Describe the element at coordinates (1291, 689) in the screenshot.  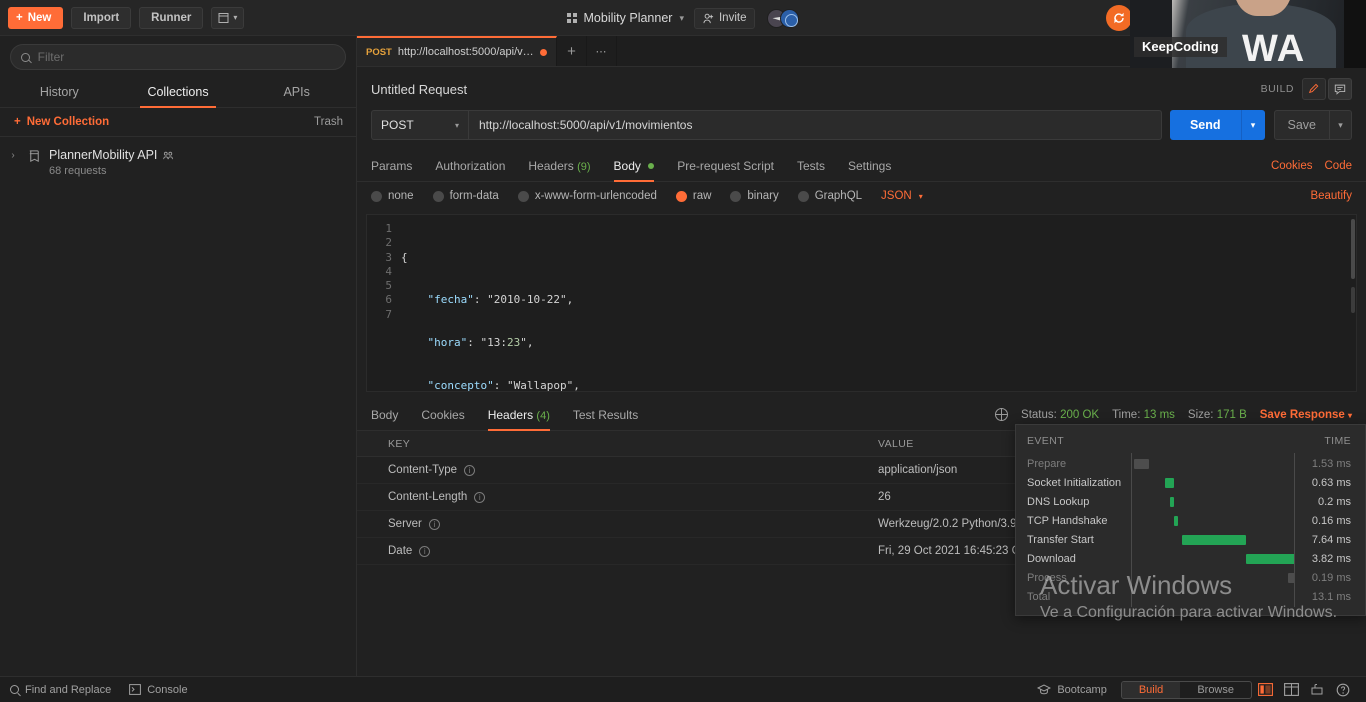
I see `split-layout-button` at that location.